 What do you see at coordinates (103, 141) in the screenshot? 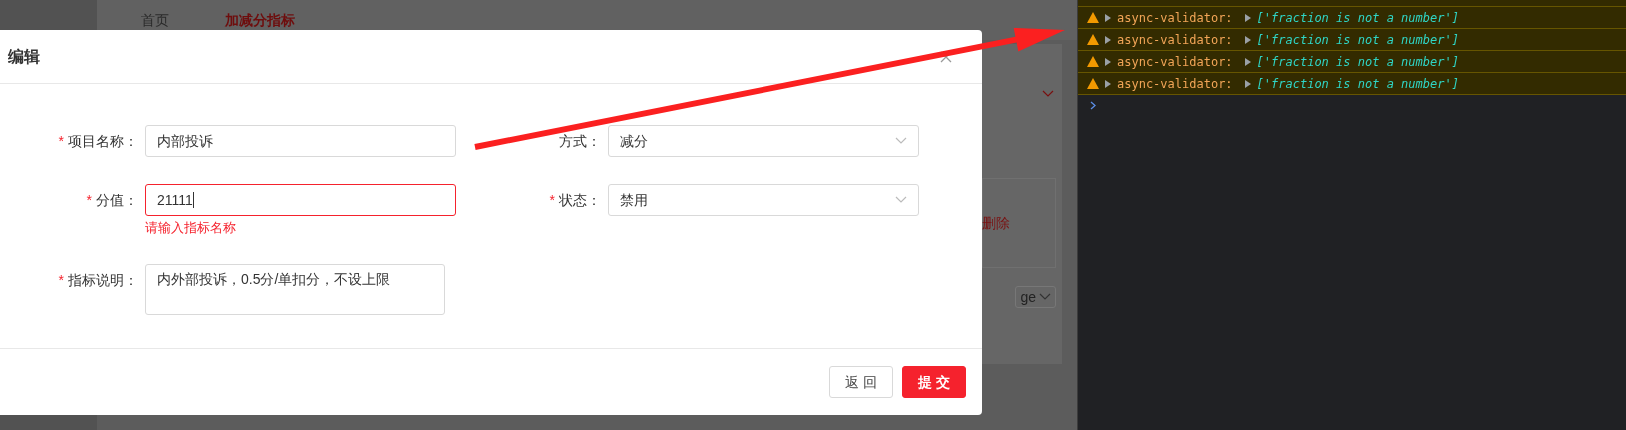
I see `field-label: 项目名称：` at bounding box center [103, 141].